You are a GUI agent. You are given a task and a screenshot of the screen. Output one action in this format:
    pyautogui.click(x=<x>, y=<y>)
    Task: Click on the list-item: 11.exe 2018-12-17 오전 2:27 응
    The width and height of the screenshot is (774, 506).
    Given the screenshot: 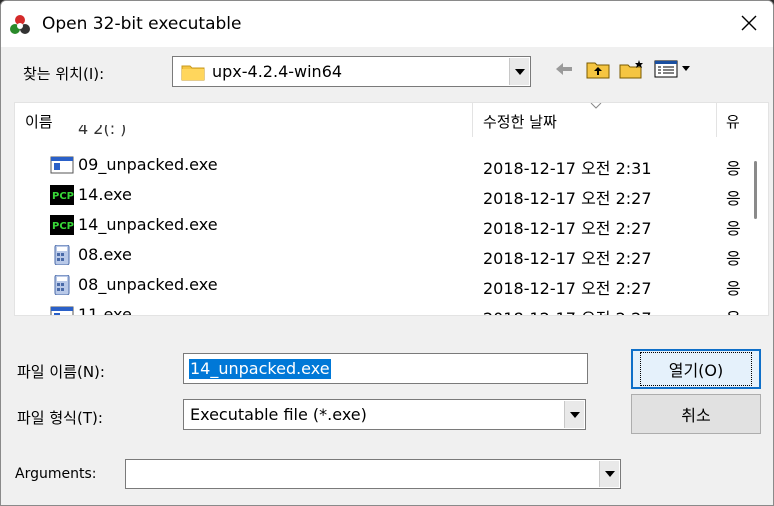 What is the action you would take?
    pyautogui.click(x=391, y=308)
    